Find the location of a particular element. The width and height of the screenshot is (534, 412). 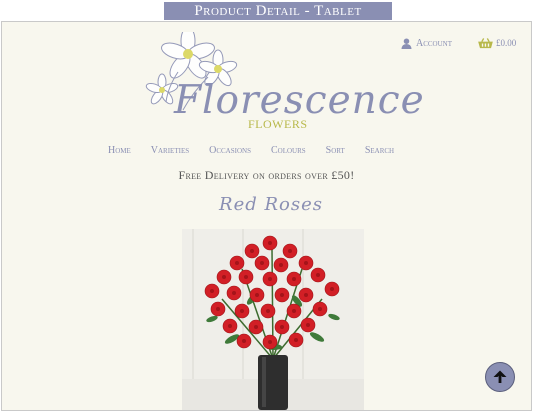

nav-item-home: Home is located at coordinates (119, 150).